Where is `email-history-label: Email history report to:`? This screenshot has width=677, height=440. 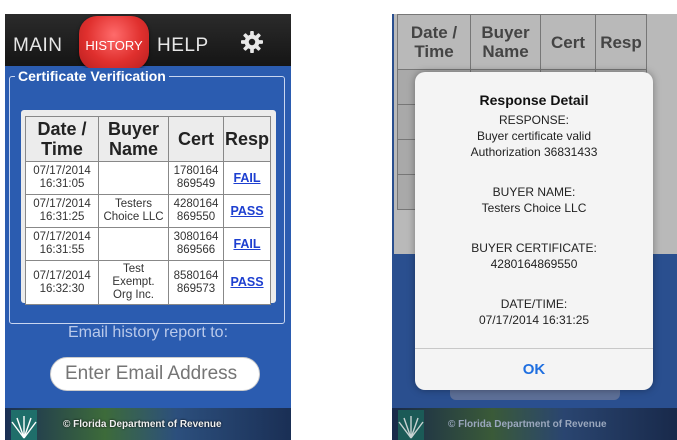 email-history-label: Email history report to: is located at coordinates (148, 332).